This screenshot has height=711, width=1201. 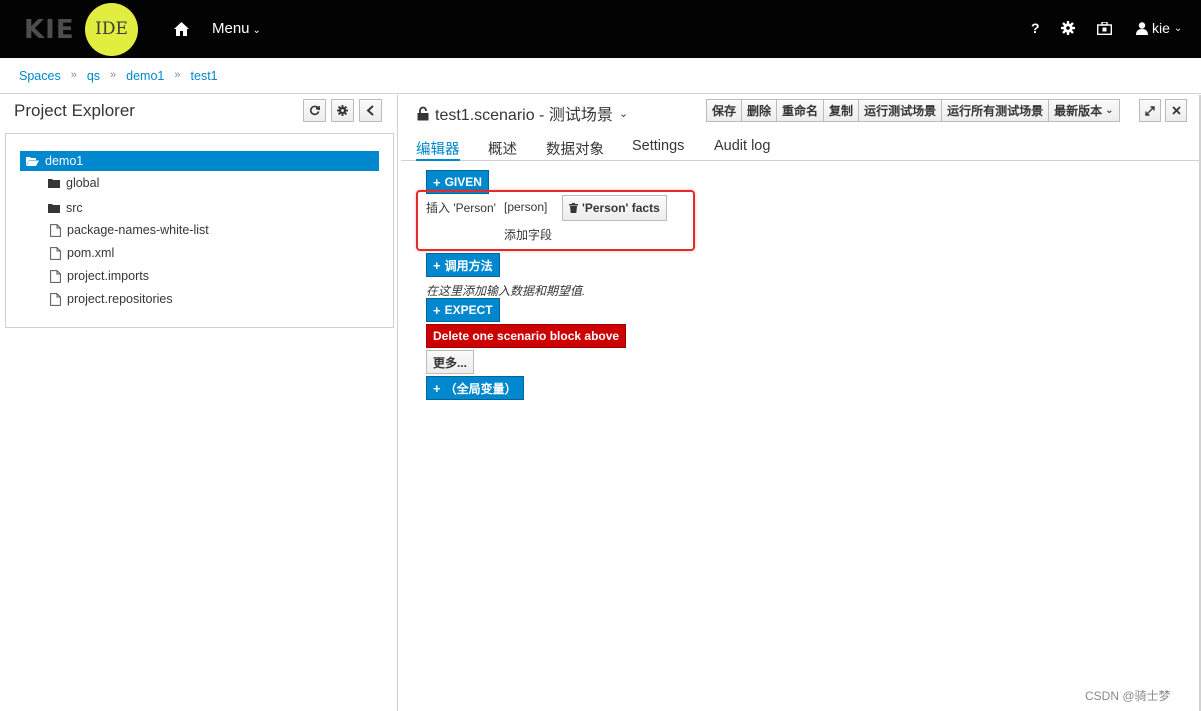 What do you see at coordinates (841, 110) in the screenshot?
I see `copy-button: 复制` at bounding box center [841, 110].